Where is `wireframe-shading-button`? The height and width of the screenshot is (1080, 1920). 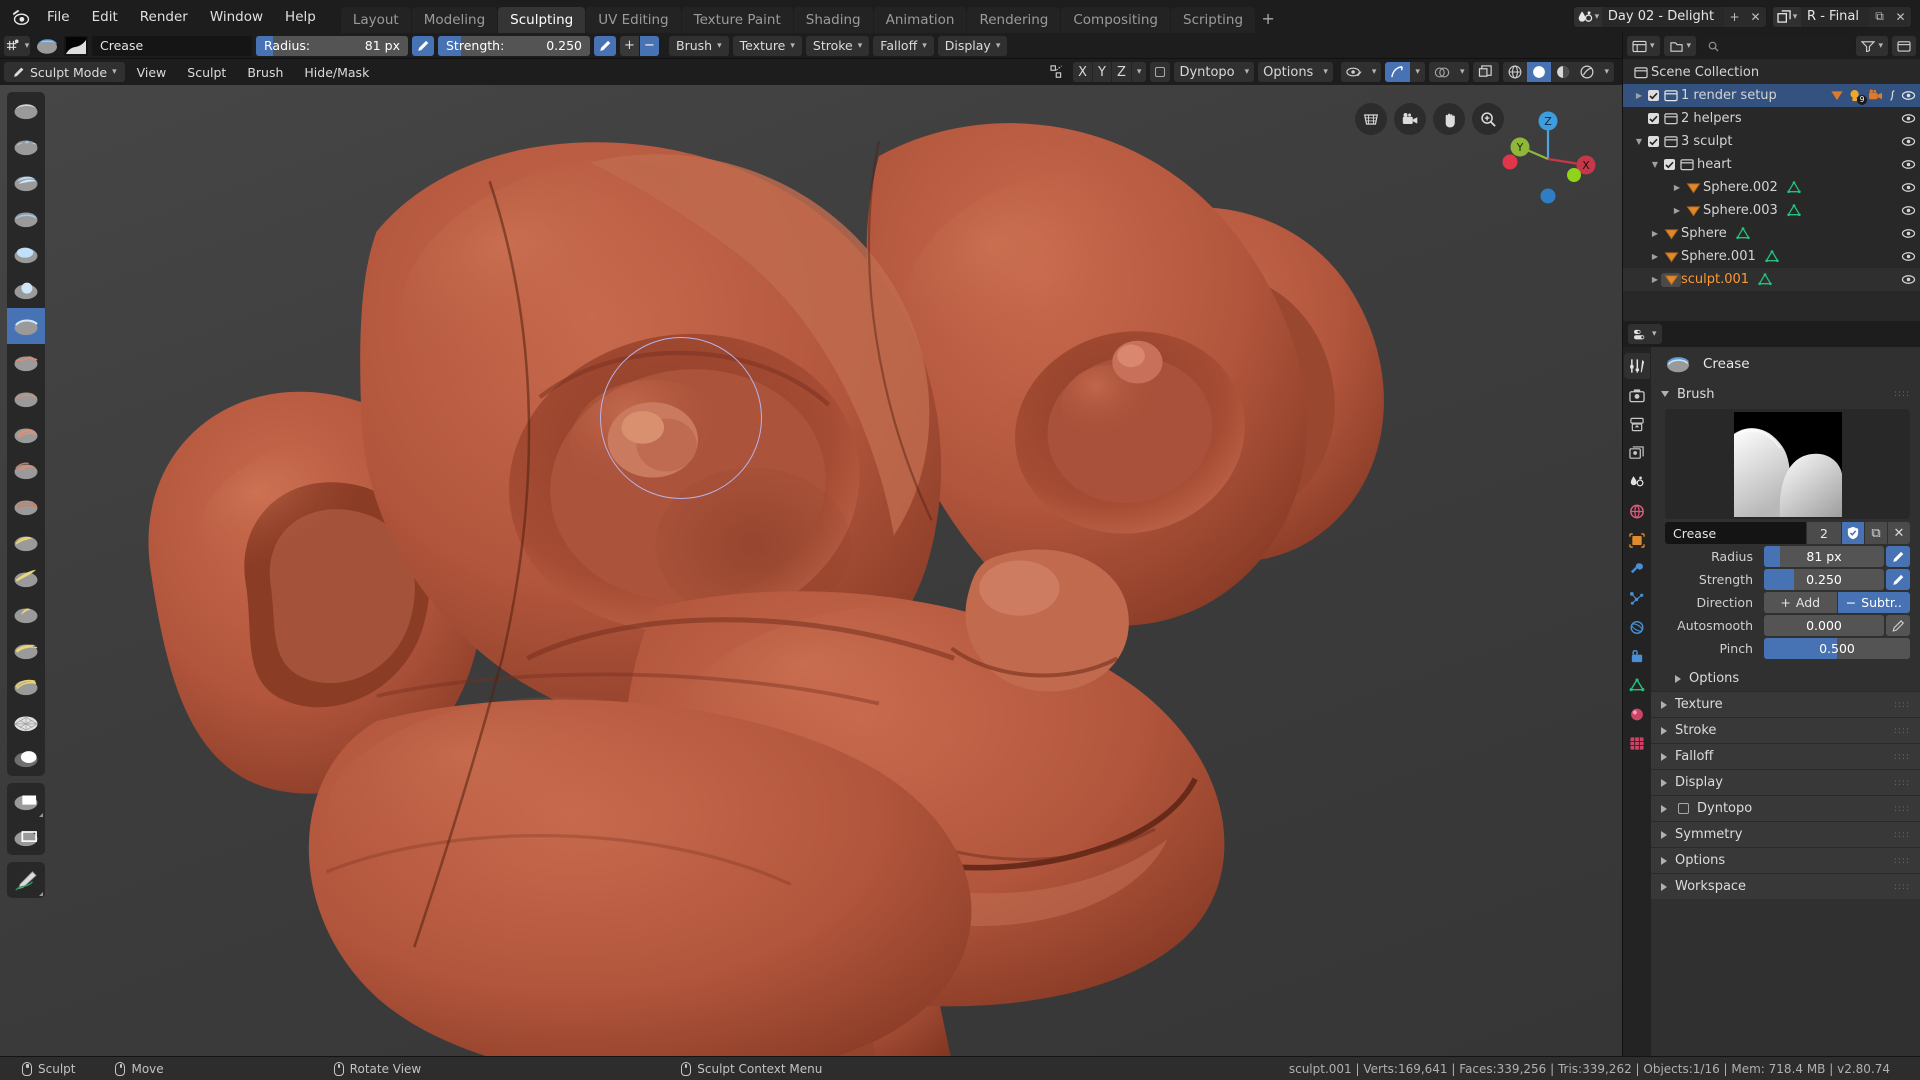 wireframe-shading-button is located at coordinates (1515, 72).